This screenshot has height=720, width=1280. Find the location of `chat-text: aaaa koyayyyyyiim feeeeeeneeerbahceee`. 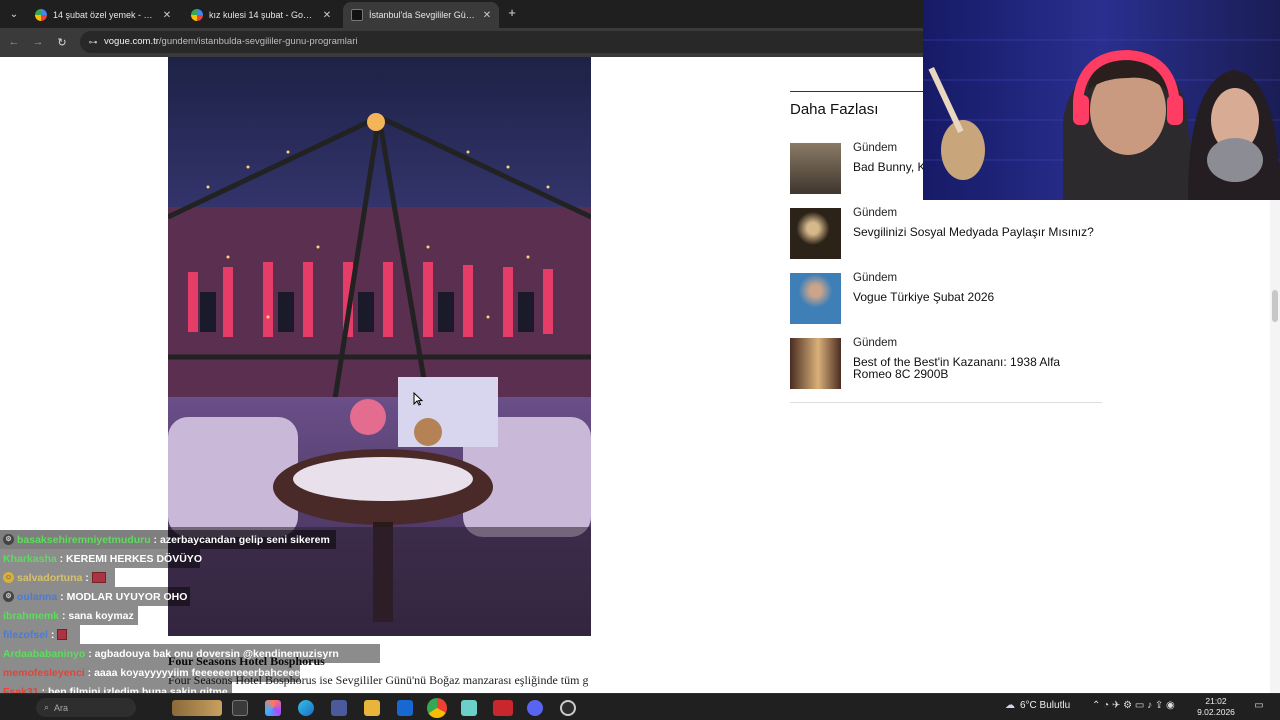

chat-text: aaaa koyayyyyyiim feeeeeeneeerbahceee is located at coordinates (197, 672).